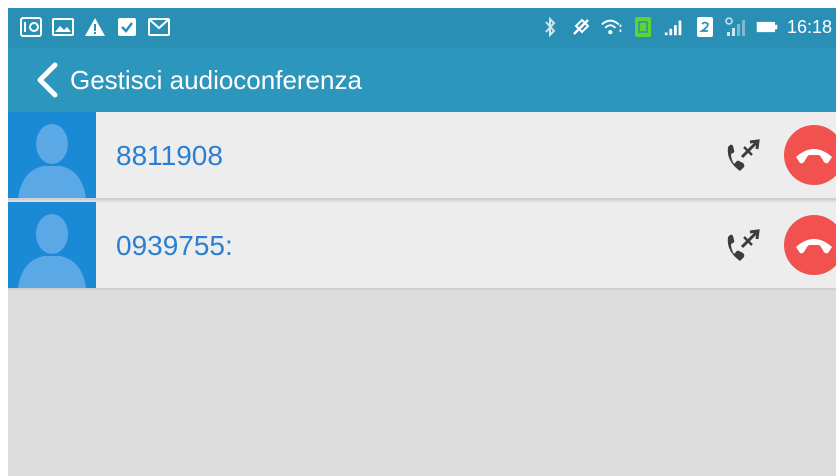 The image size is (836, 476). I want to click on page-title: Gestisci audioconferenza, so click(216, 79).